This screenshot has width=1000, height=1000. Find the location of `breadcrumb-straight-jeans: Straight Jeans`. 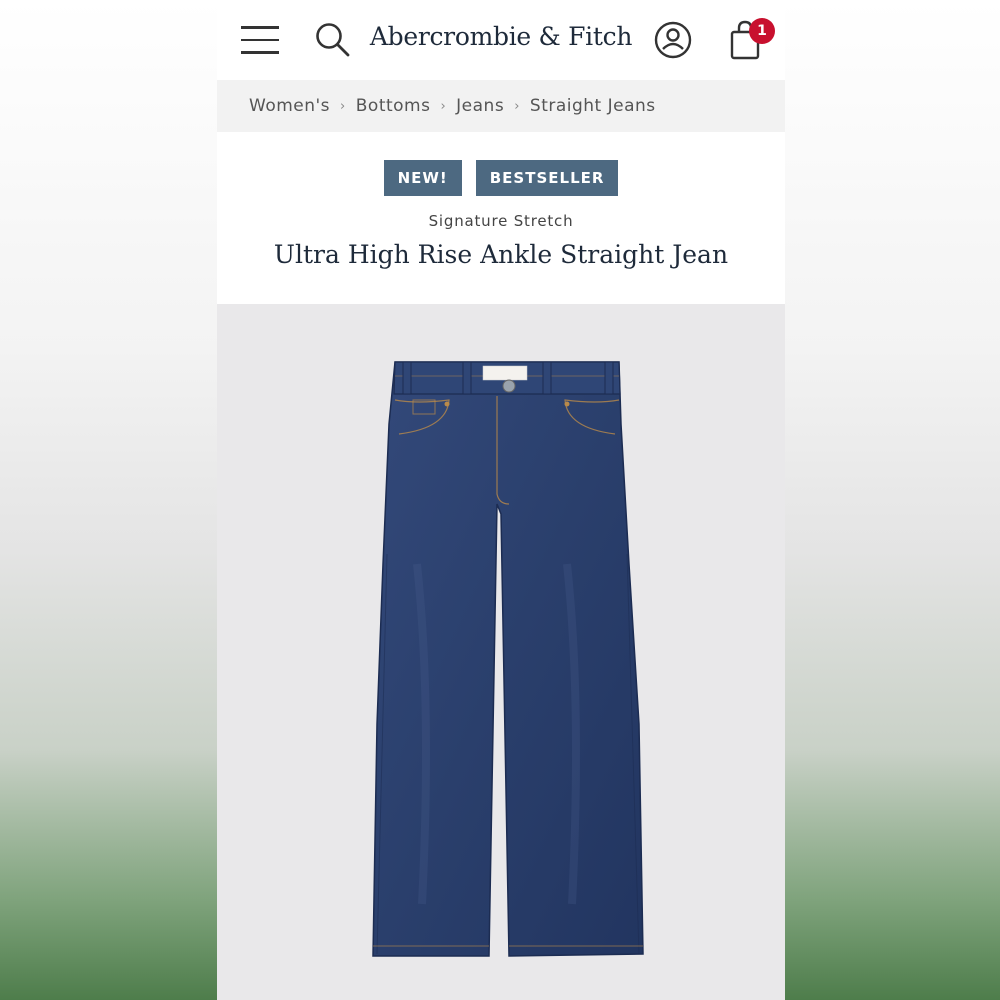

breadcrumb-straight-jeans: Straight Jeans is located at coordinates (593, 106).